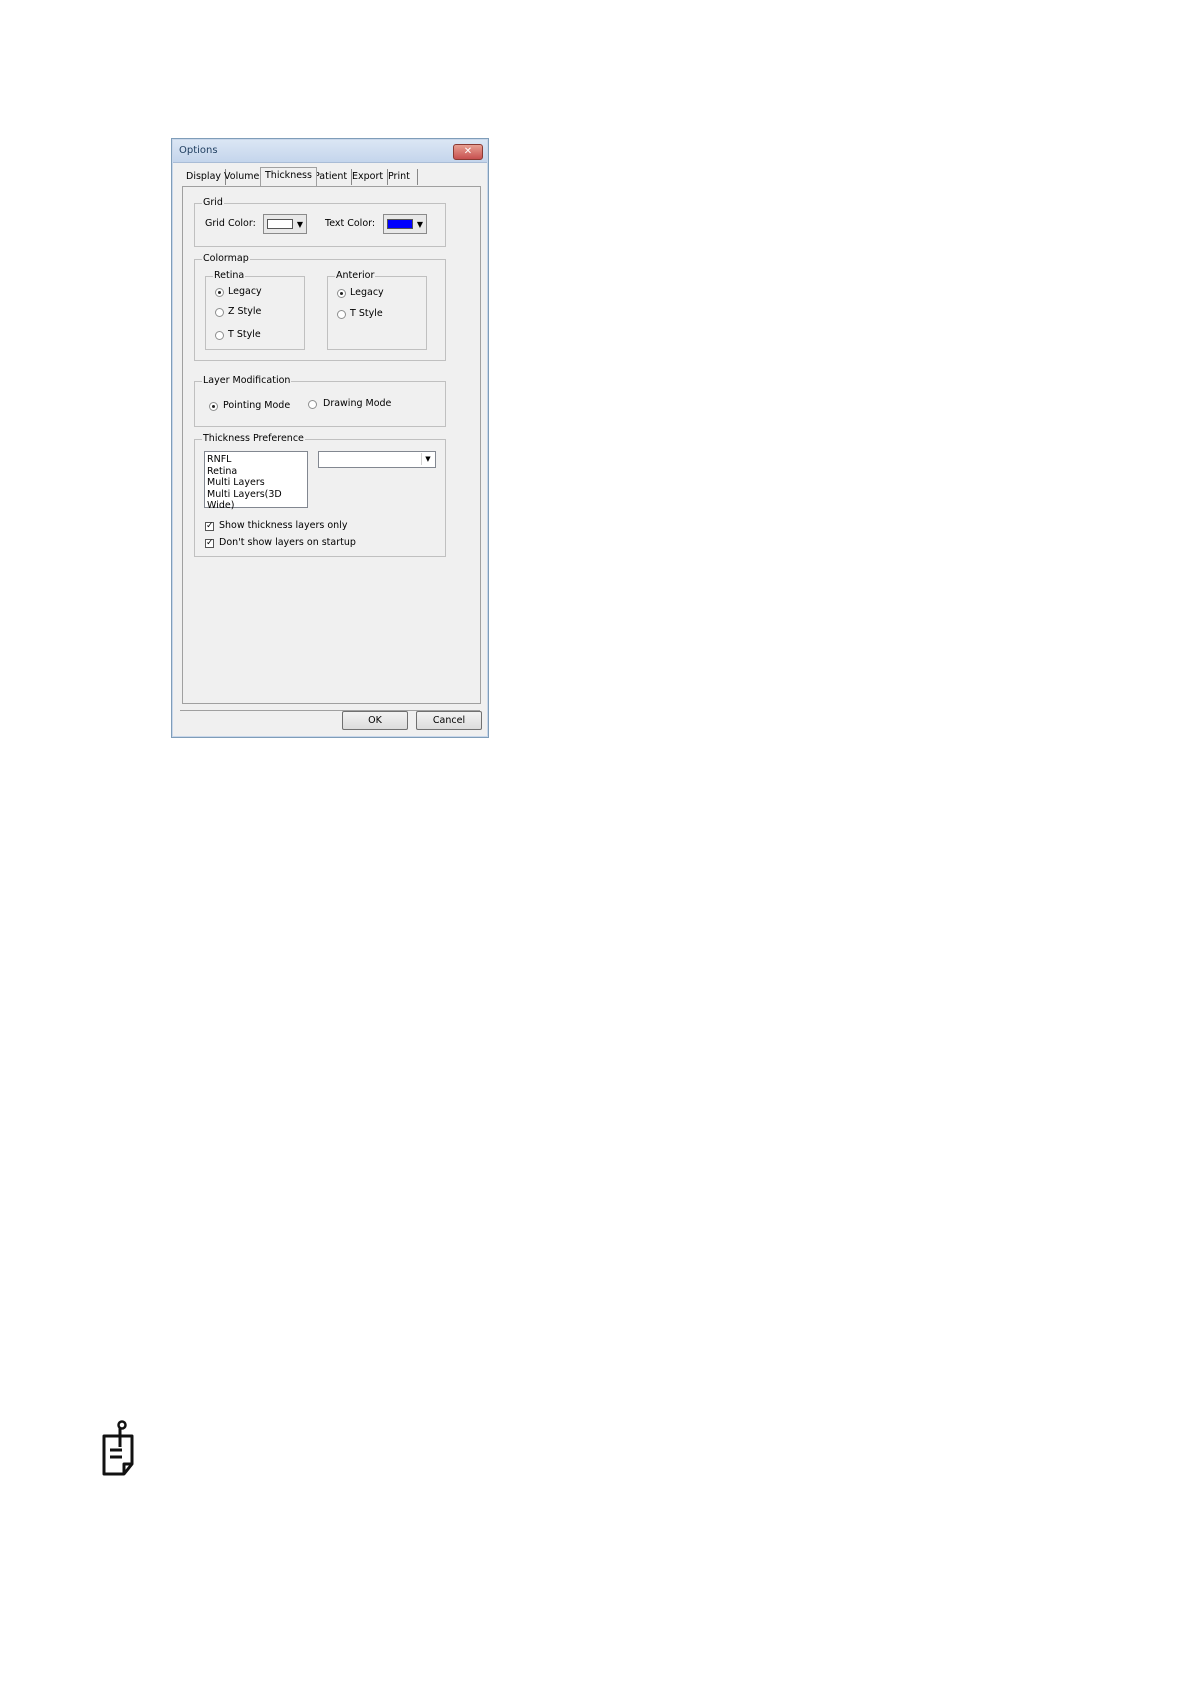 The height and width of the screenshot is (1684, 1190). I want to click on drawing-mode-label: Drawing Mode, so click(357, 403).